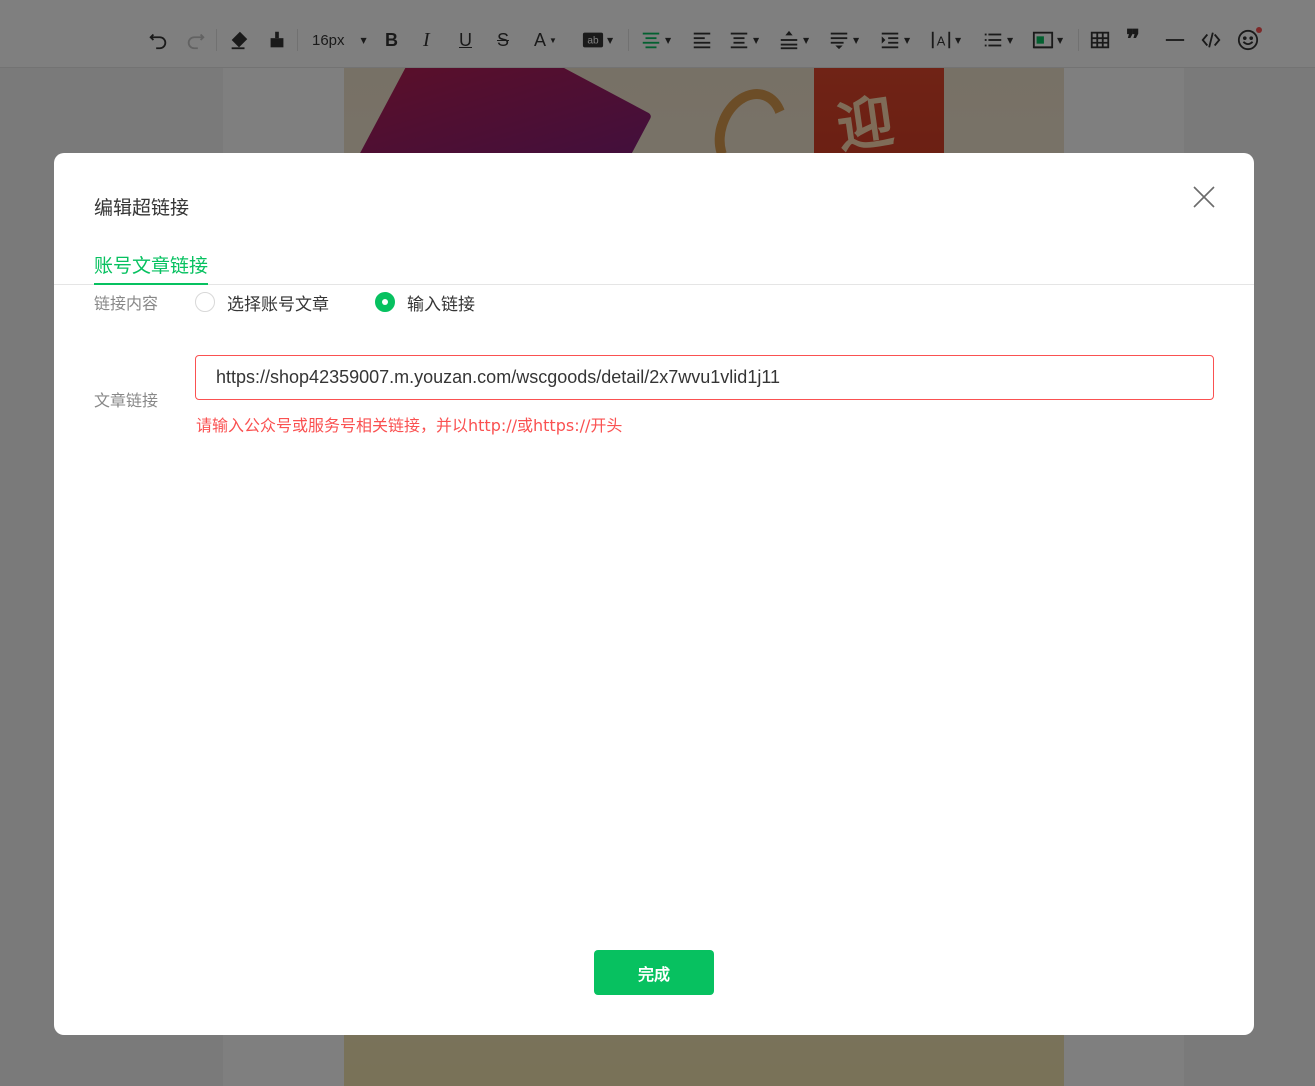 This screenshot has height=1086, width=1315. What do you see at coordinates (126, 400) in the screenshot?
I see `article-link-label: 文章链接` at bounding box center [126, 400].